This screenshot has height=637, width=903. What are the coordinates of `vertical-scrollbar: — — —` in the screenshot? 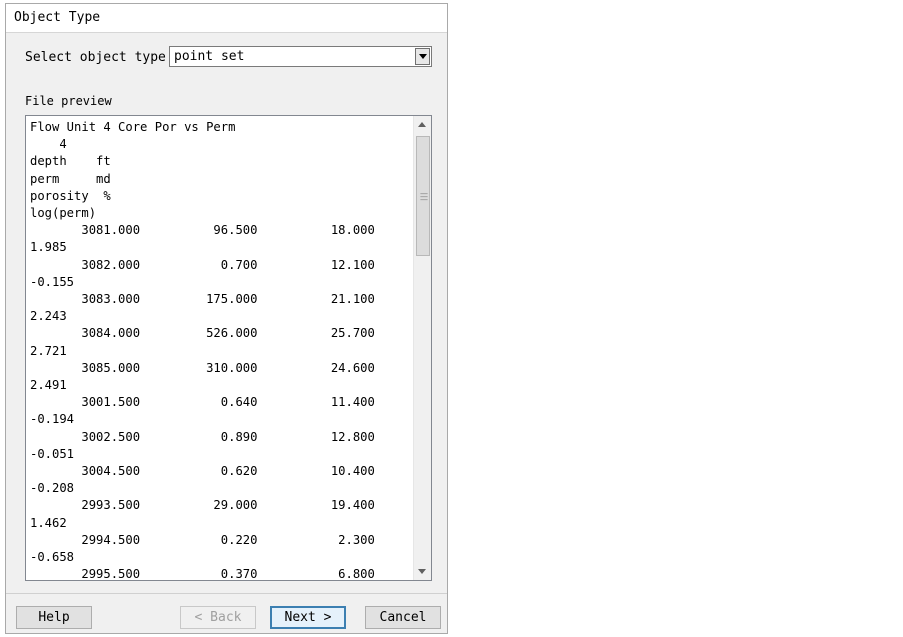 It's located at (422, 348).